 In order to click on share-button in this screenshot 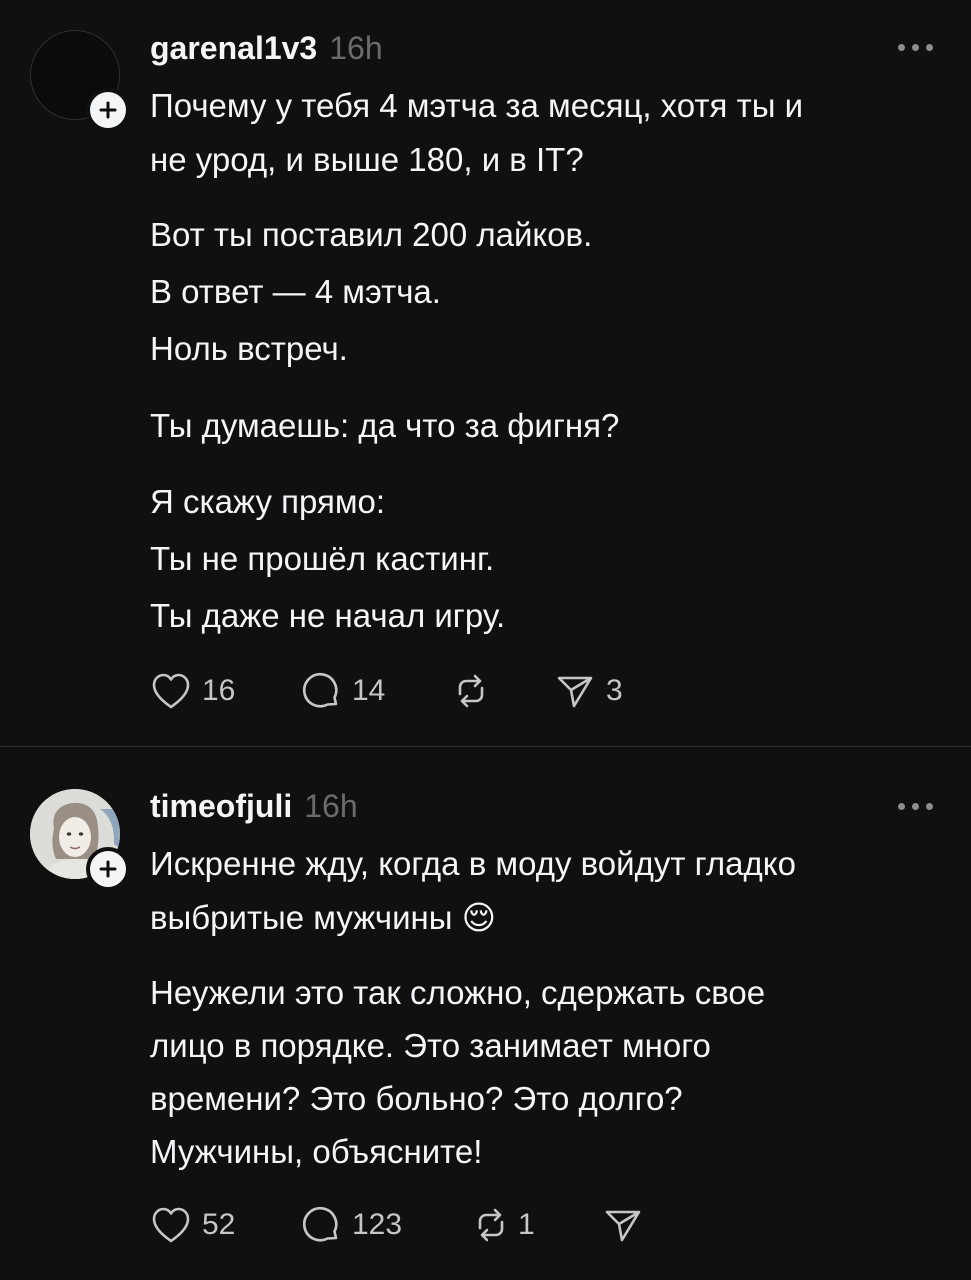, I will do `click(623, 1225)`.